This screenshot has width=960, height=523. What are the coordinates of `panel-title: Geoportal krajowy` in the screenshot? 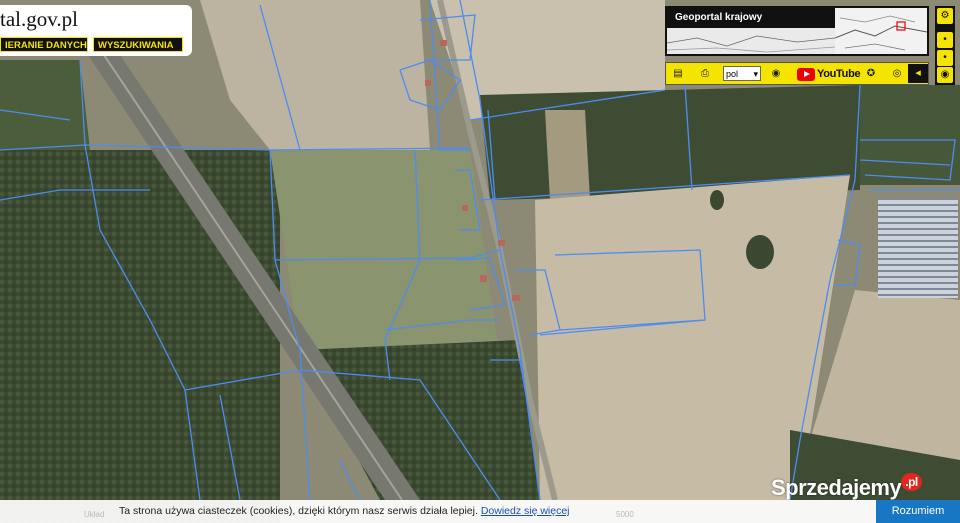 It's located at (751, 18).